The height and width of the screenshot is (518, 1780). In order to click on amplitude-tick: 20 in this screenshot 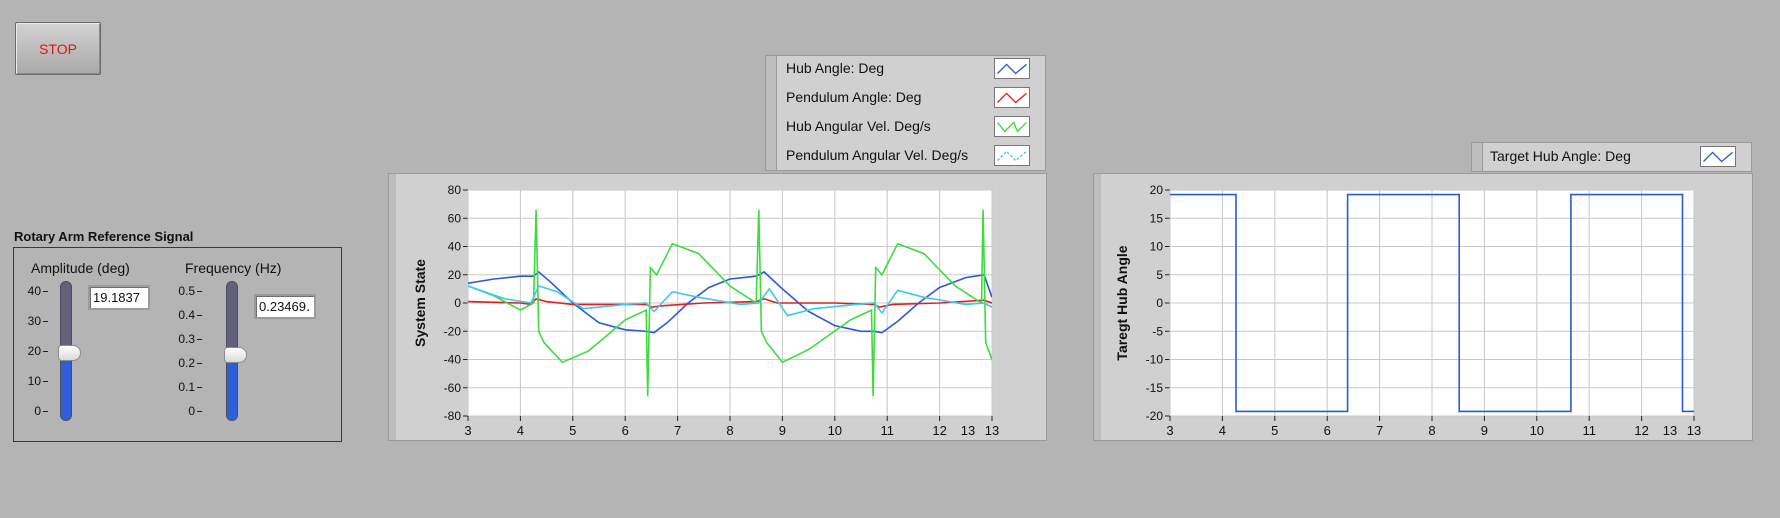, I will do `click(34, 351)`.